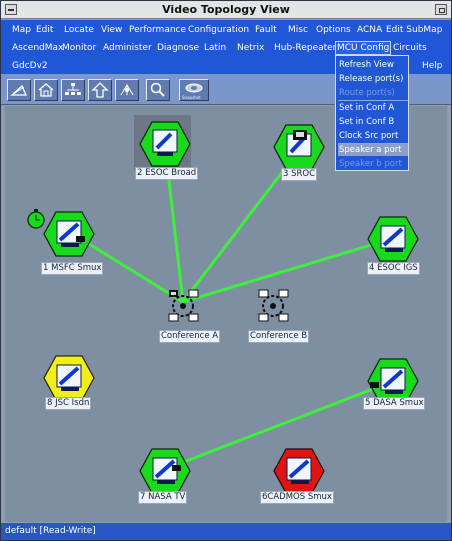 The height and width of the screenshot is (541, 452). I want to click on window-title: Video Topology View, so click(226, 9).